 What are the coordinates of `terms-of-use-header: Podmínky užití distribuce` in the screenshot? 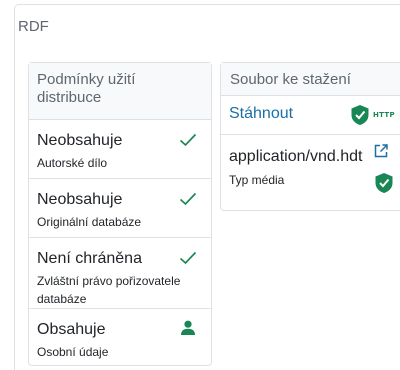 It's located at (120, 91).